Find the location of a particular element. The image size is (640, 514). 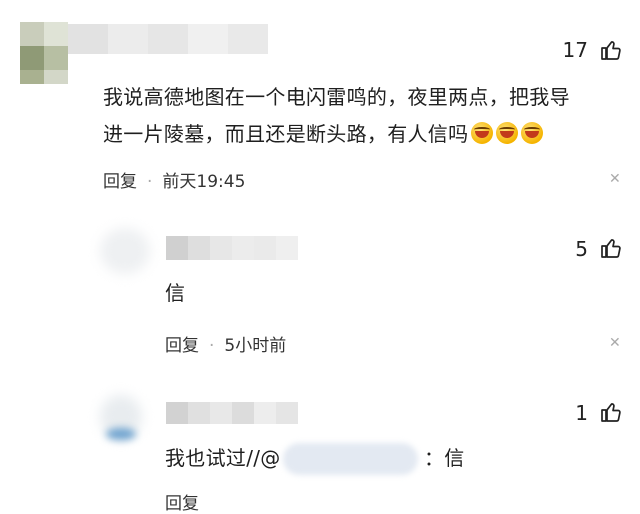

comment-text-suffix: ：信 is located at coordinates (444, 458).